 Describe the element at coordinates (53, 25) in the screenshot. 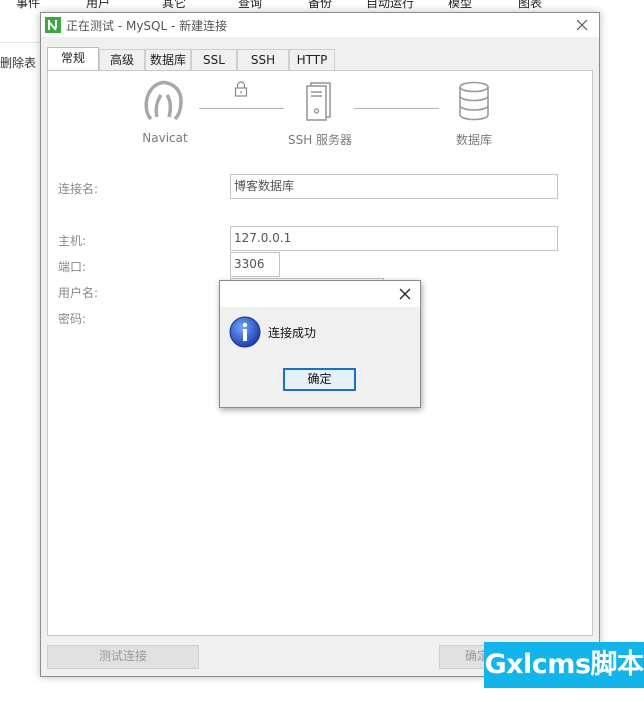

I see `navicat-app-icon` at that location.